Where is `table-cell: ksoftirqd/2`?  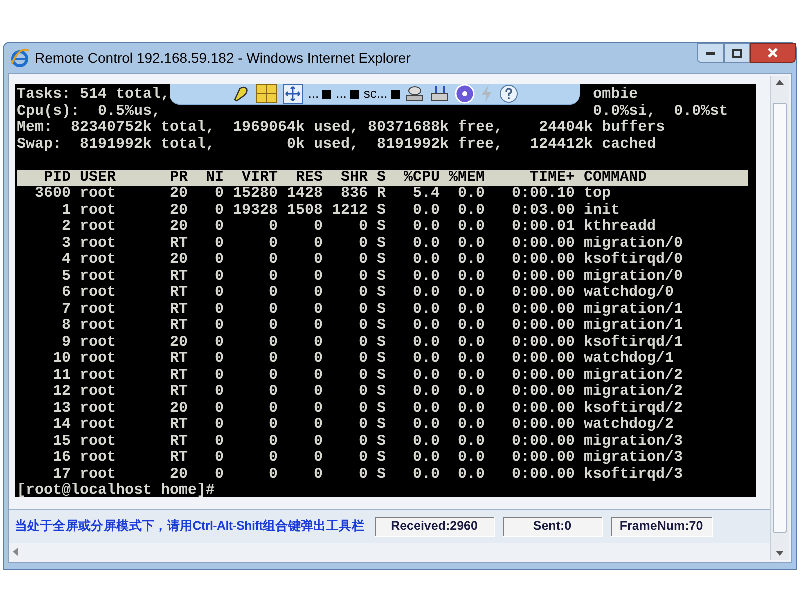
table-cell: ksoftirqd/2 is located at coordinates (634, 408).